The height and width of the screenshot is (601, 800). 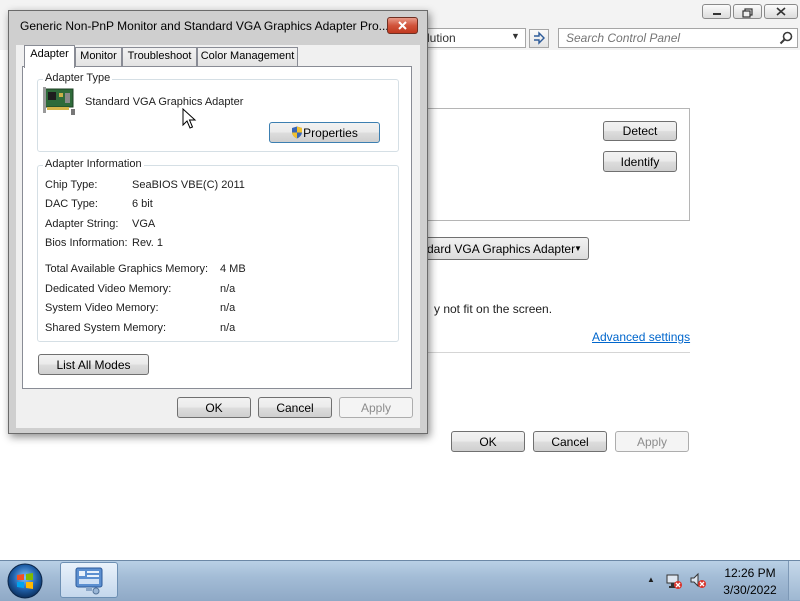 I want to click on control-panel-icon, so click(x=89, y=581).